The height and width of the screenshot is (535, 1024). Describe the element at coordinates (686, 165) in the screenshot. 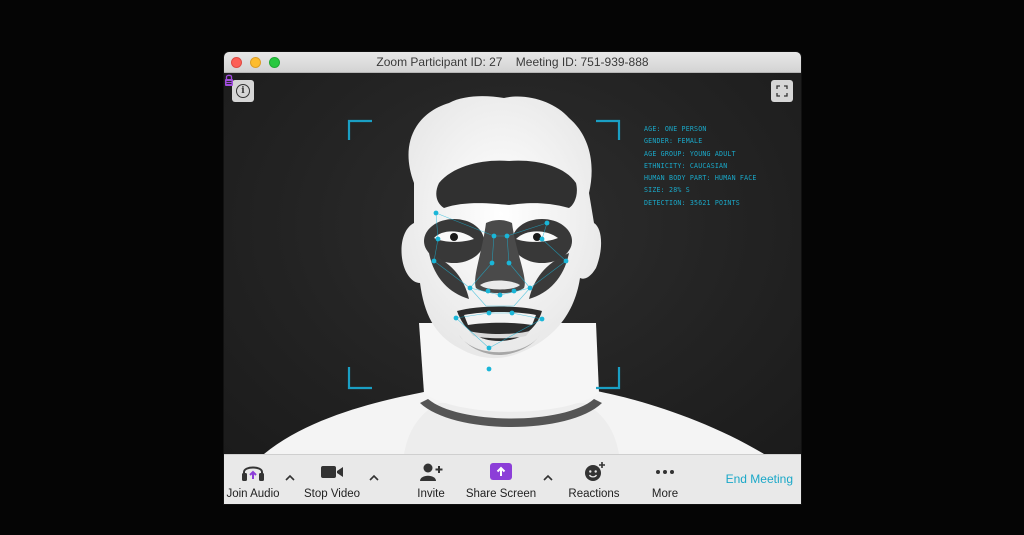

I see `overlay-line: ETHNICITY: CAUCASIAN` at that location.